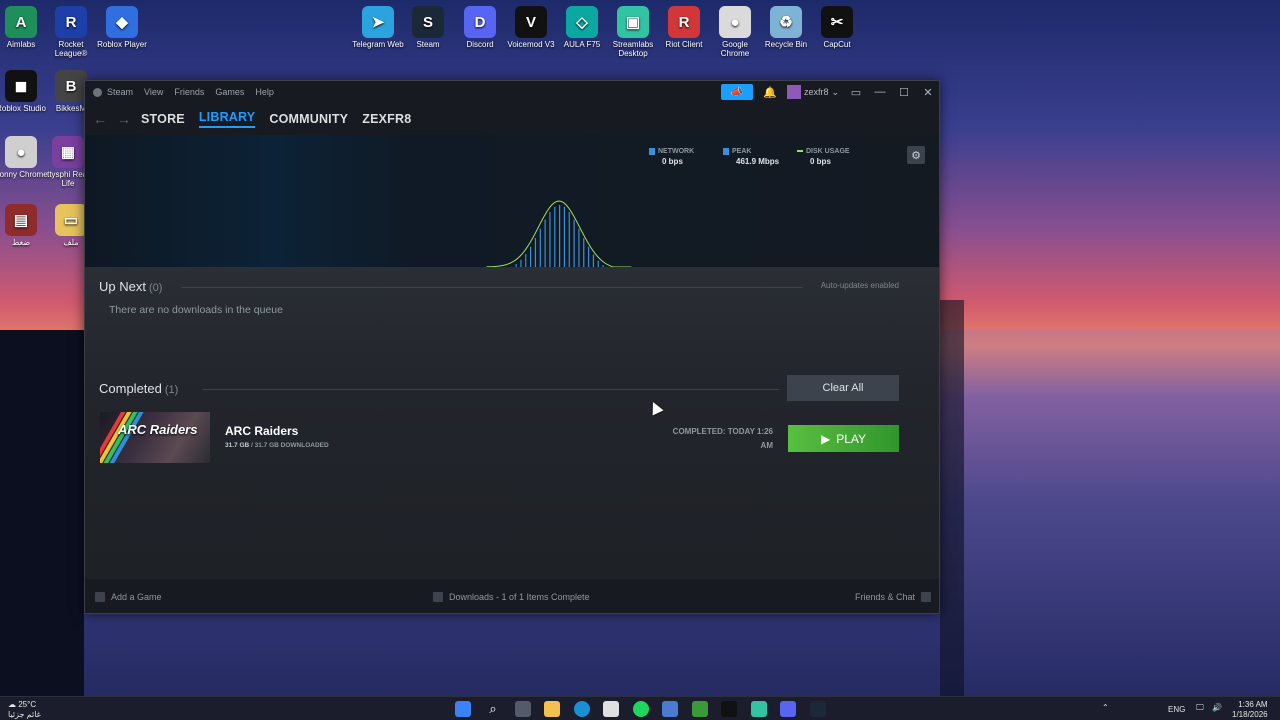 The image size is (1280, 720). I want to click on chevron-up-icon: ⌃, so click(1105, 707).